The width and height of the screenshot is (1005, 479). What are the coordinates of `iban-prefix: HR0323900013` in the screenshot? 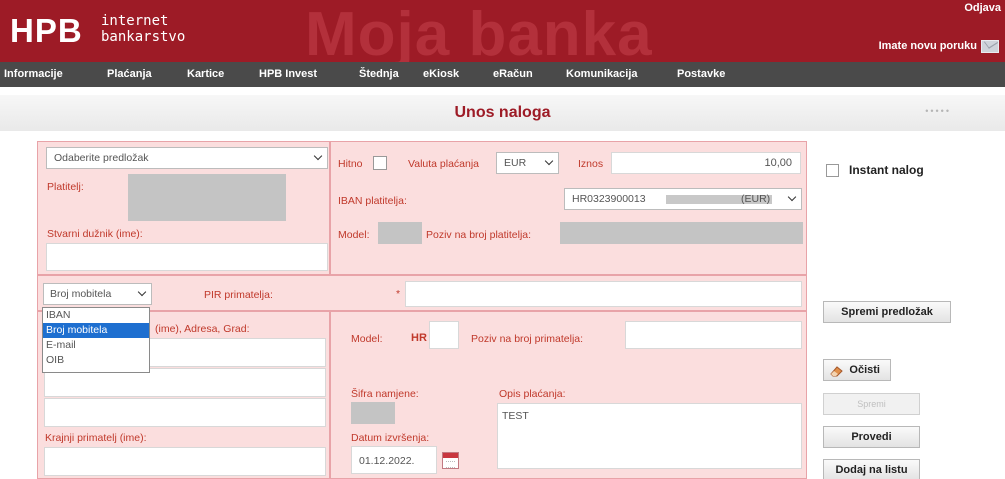 It's located at (609, 199).